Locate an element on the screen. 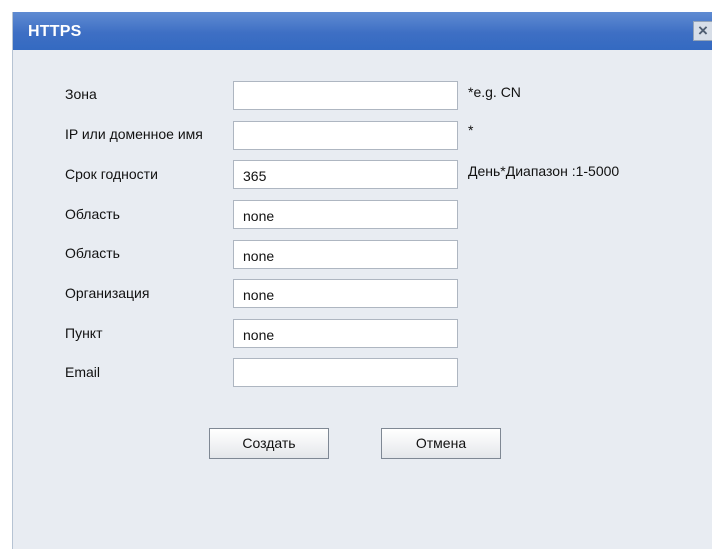 The height and width of the screenshot is (549, 712). ip-domain-label: IP или доменное имя is located at coordinates (134, 134).